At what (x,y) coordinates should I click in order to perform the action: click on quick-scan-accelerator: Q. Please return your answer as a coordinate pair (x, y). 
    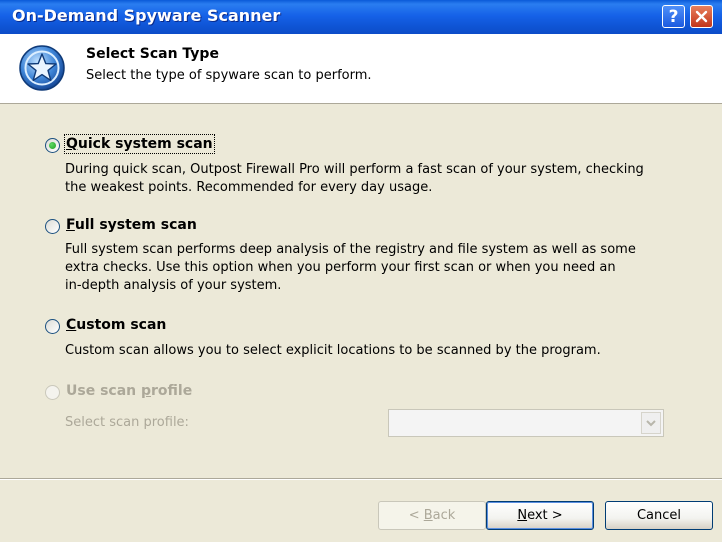
    Looking at the image, I should click on (72, 144).